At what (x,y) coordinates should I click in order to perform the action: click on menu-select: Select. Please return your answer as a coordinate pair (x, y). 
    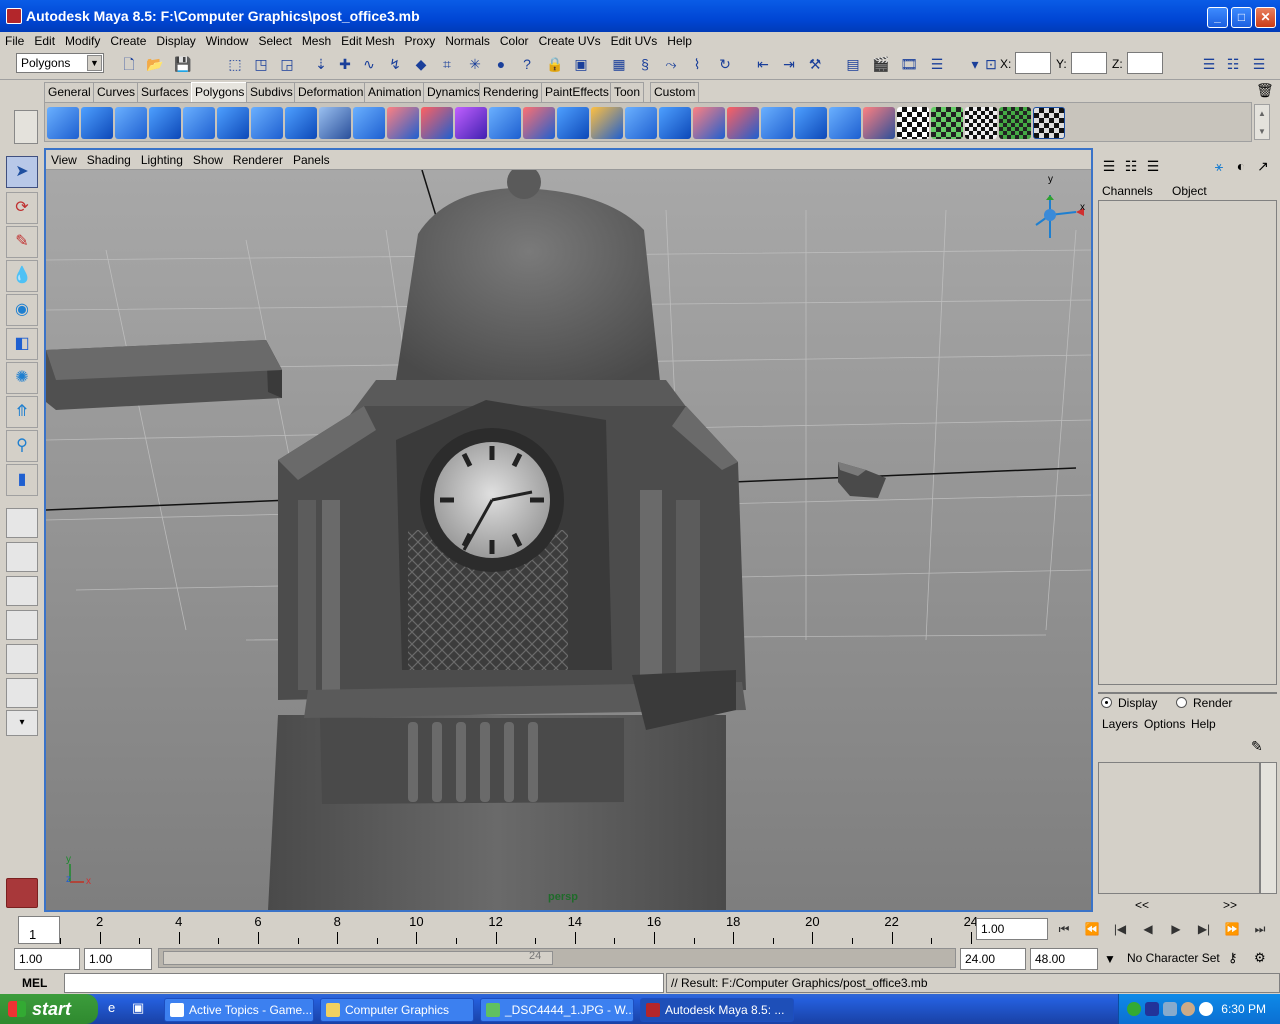
    Looking at the image, I should click on (274, 41).